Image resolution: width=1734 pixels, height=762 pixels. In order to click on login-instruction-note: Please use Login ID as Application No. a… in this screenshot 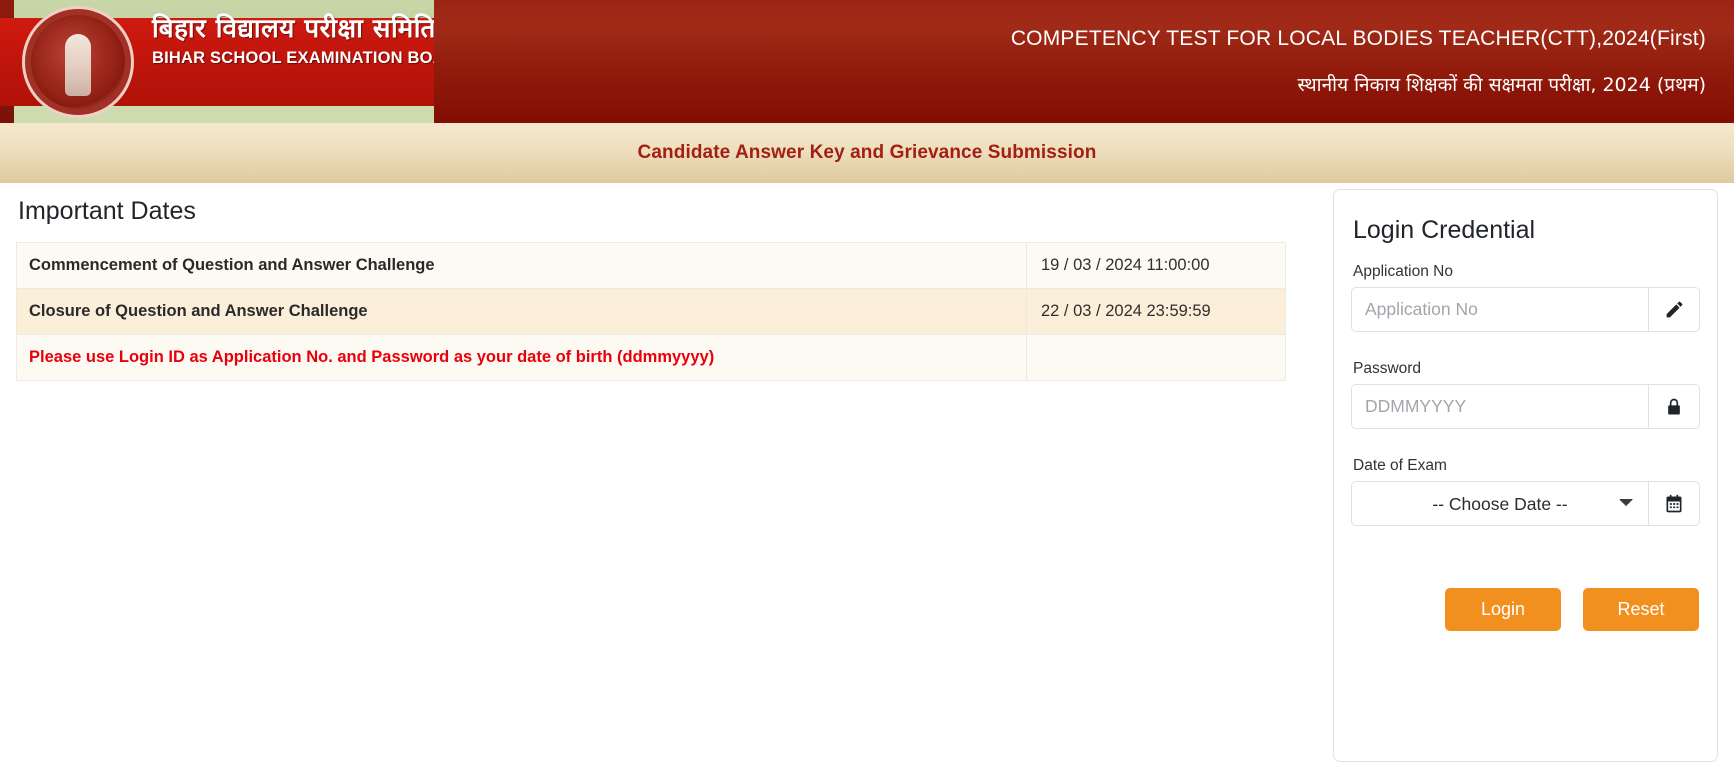, I will do `click(521, 357)`.